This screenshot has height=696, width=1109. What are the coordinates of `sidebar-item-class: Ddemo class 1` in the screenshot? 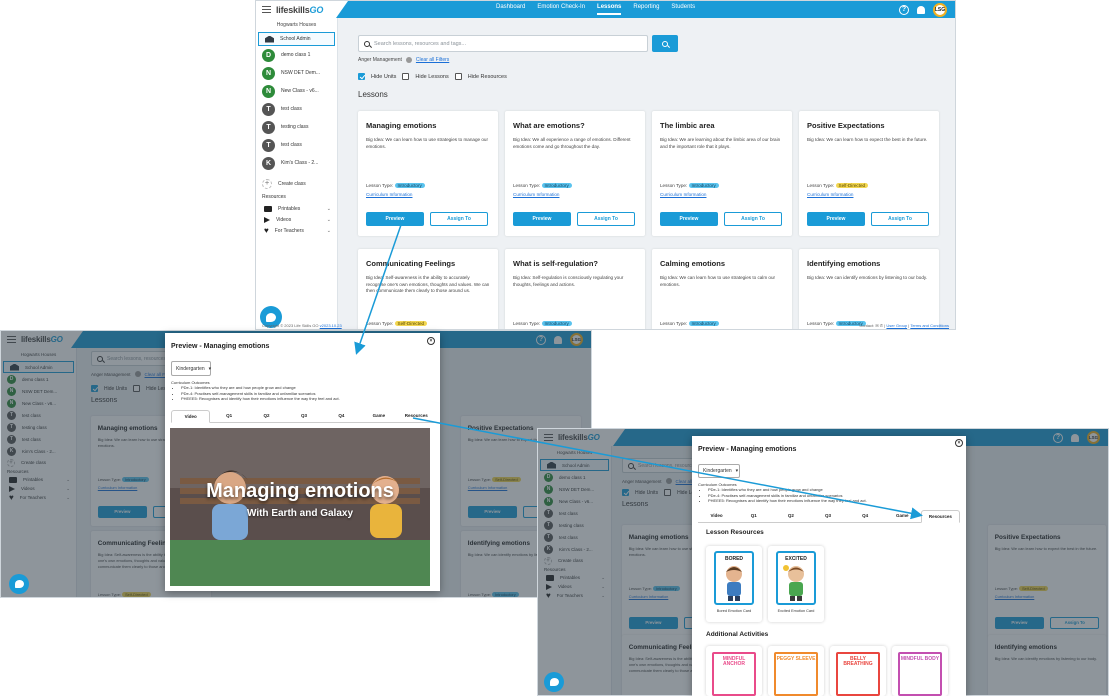 It's located at (296, 55).